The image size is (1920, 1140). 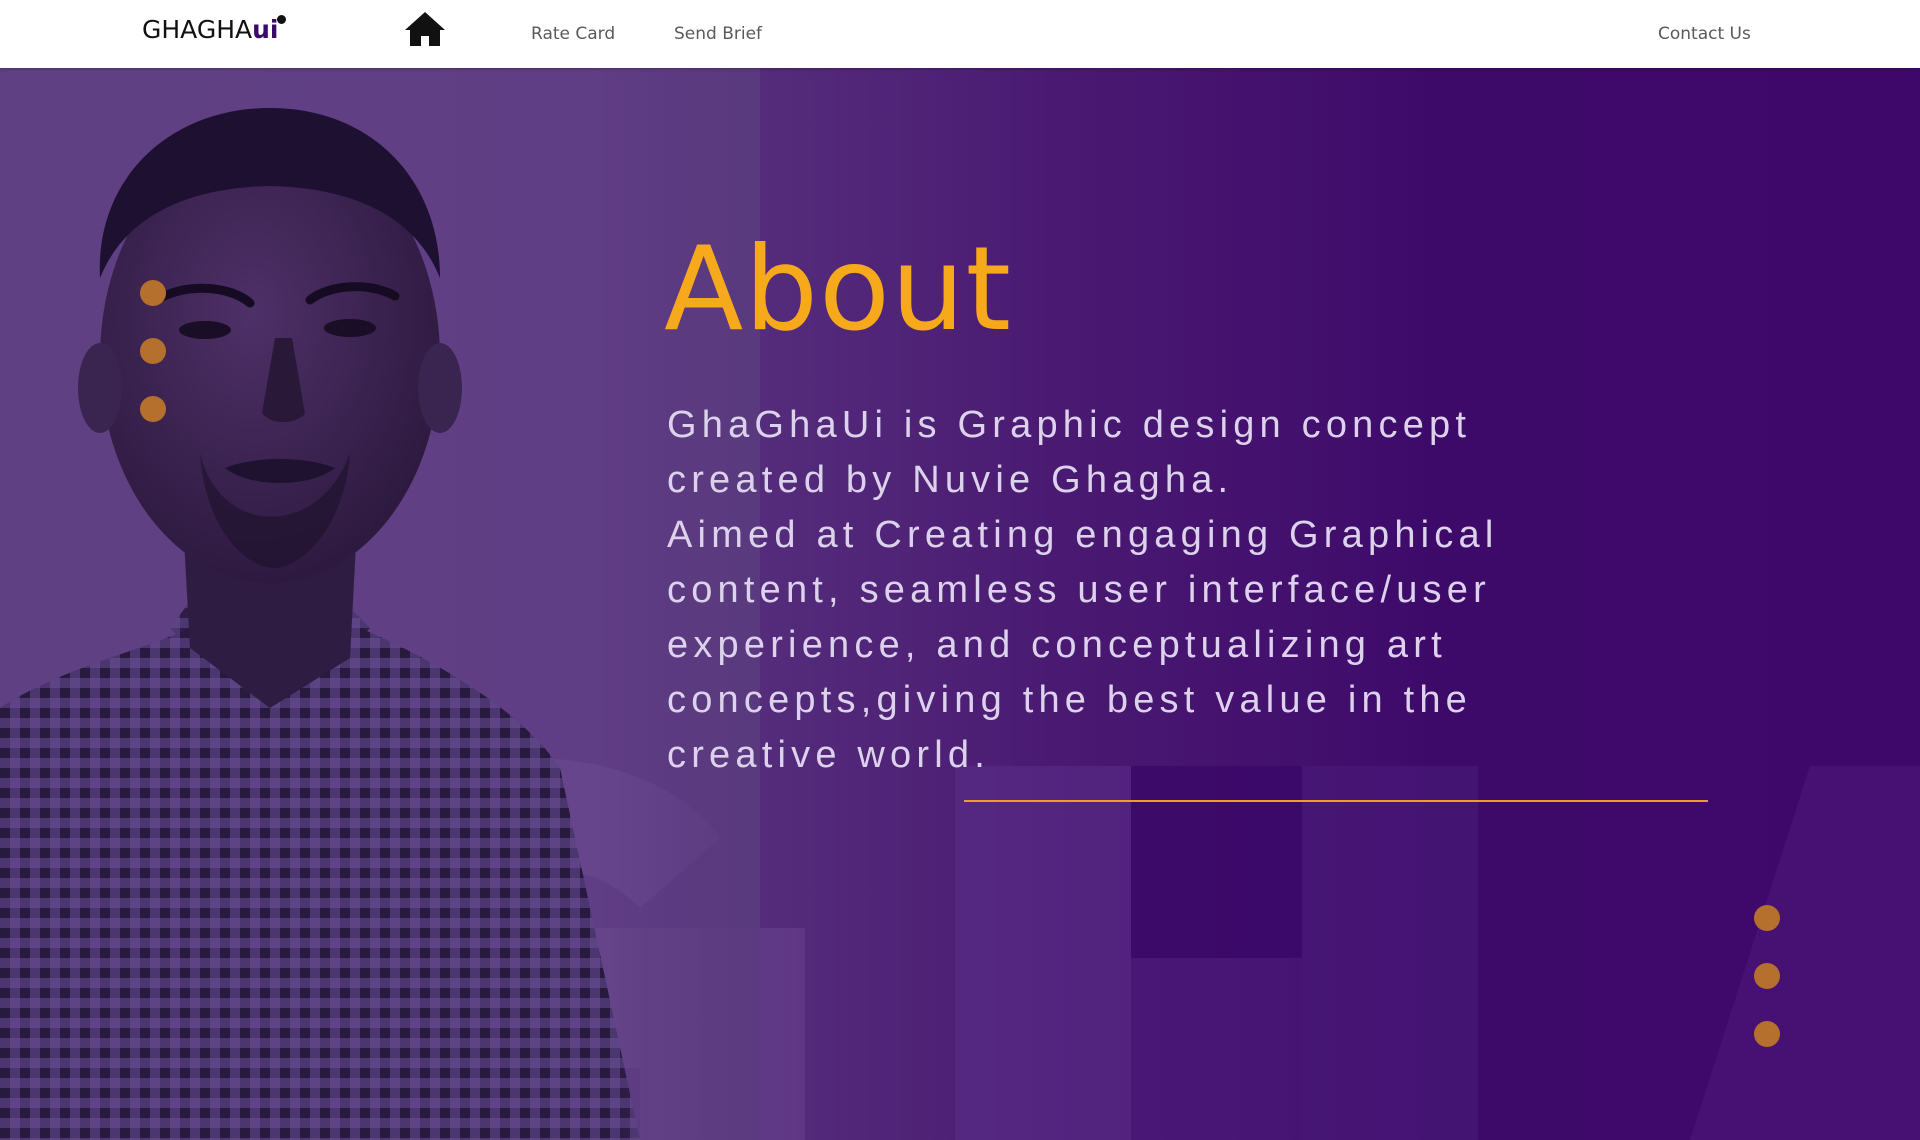 I want to click on top-navbar: GHAGHAui Rate Card Send Brief Contact Us, so click(x=960, y=34).